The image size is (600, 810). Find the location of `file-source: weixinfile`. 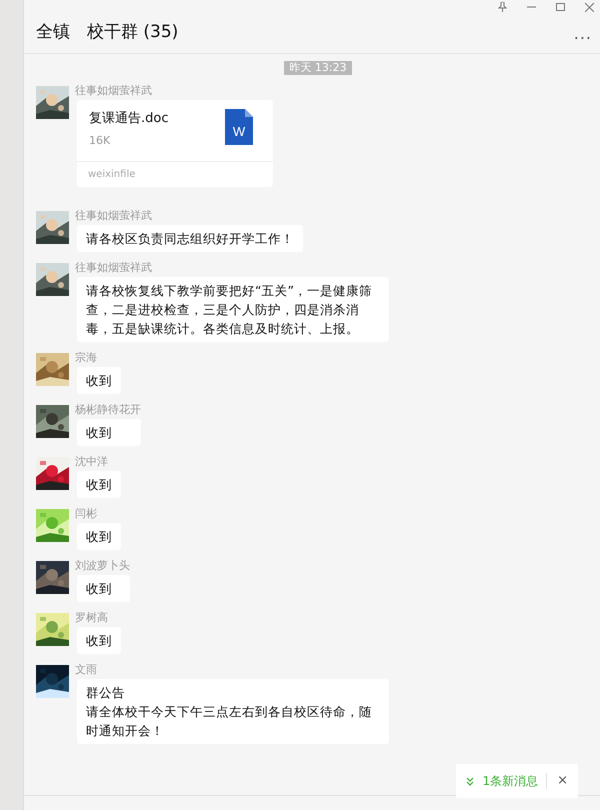

file-source: weixinfile is located at coordinates (175, 174).